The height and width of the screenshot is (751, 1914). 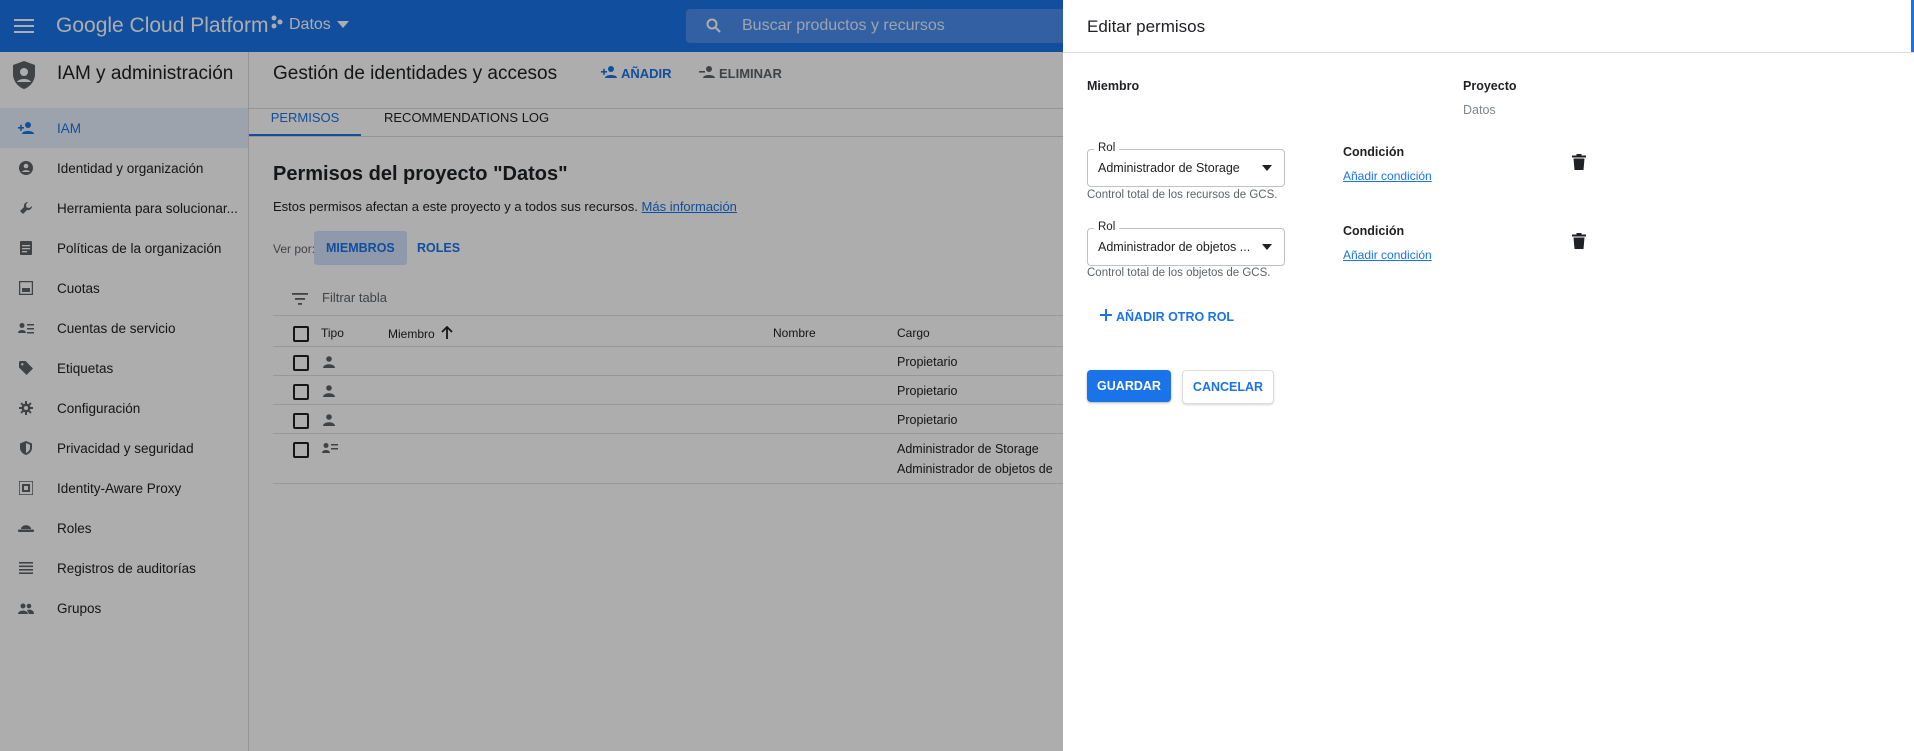 What do you see at coordinates (1175, 316) in the screenshot?
I see `add-role-label: AÑADIR OTRO ROL` at bounding box center [1175, 316].